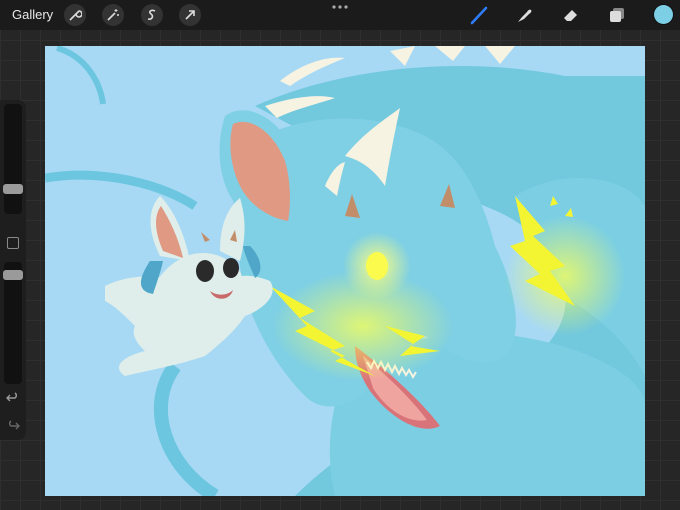 This screenshot has height=510, width=680. What do you see at coordinates (190, 15) in the screenshot?
I see `transform-arrow-icon` at bounding box center [190, 15].